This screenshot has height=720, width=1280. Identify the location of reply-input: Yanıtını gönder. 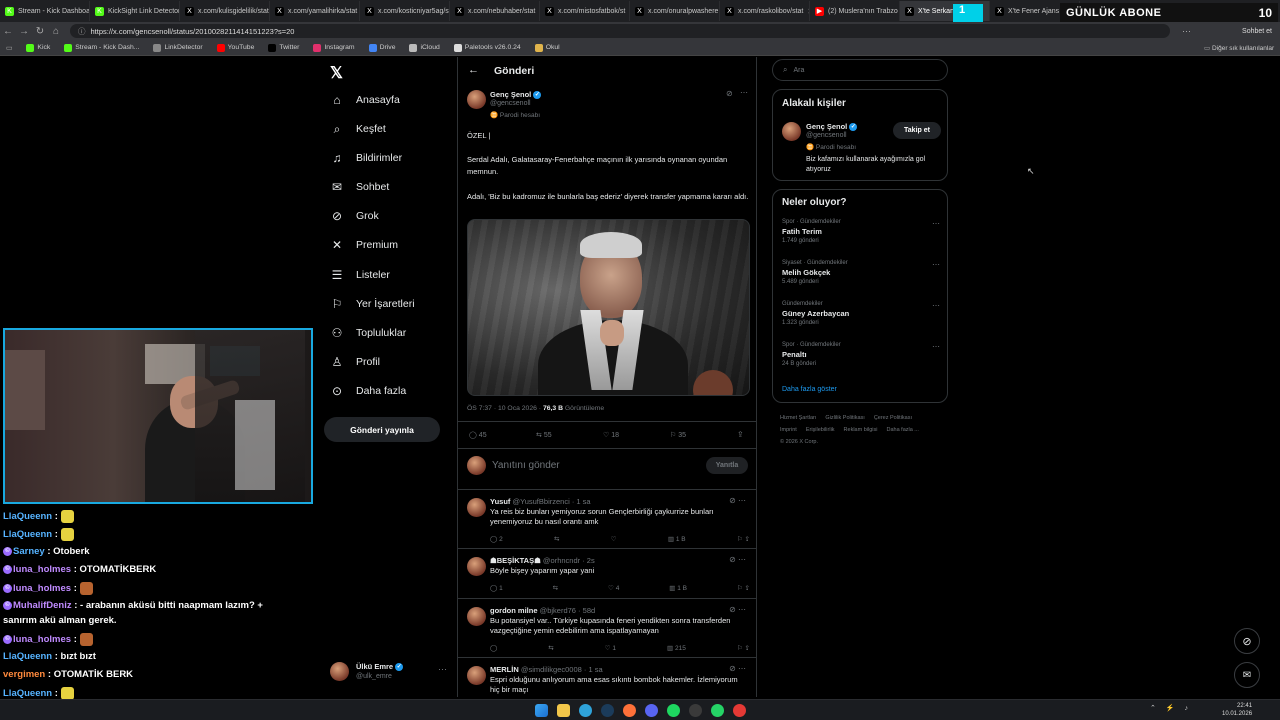
(526, 465).